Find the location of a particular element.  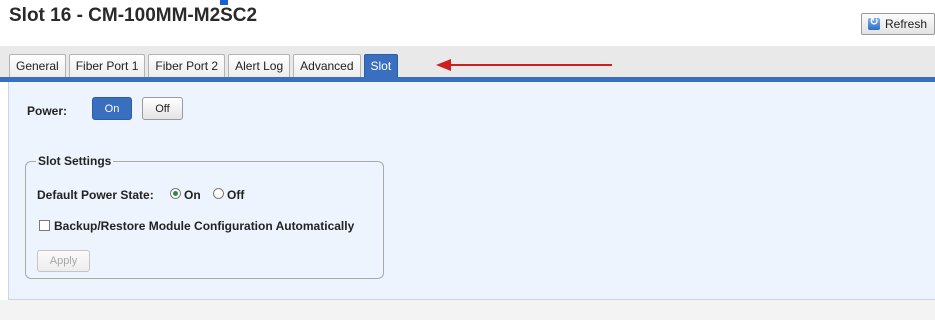

default-power-off-radio is located at coordinates (218, 193).